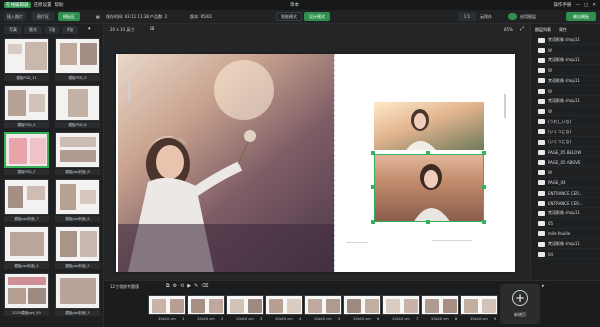 The height and width of the screenshot is (327, 600). I want to click on template-thumb-selected: 模板PSD_2, so click(26, 154).